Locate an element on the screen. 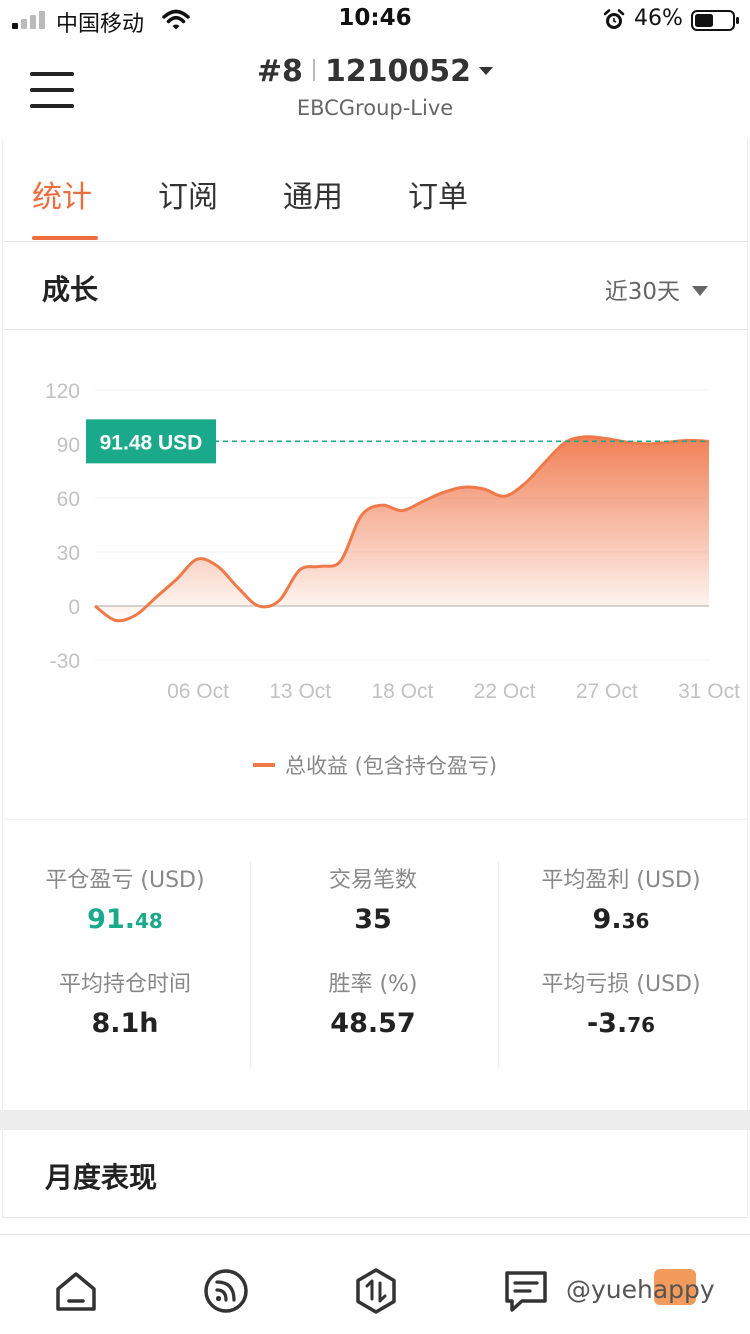  stat-value-dec: 36 is located at coordinates (635, 921).